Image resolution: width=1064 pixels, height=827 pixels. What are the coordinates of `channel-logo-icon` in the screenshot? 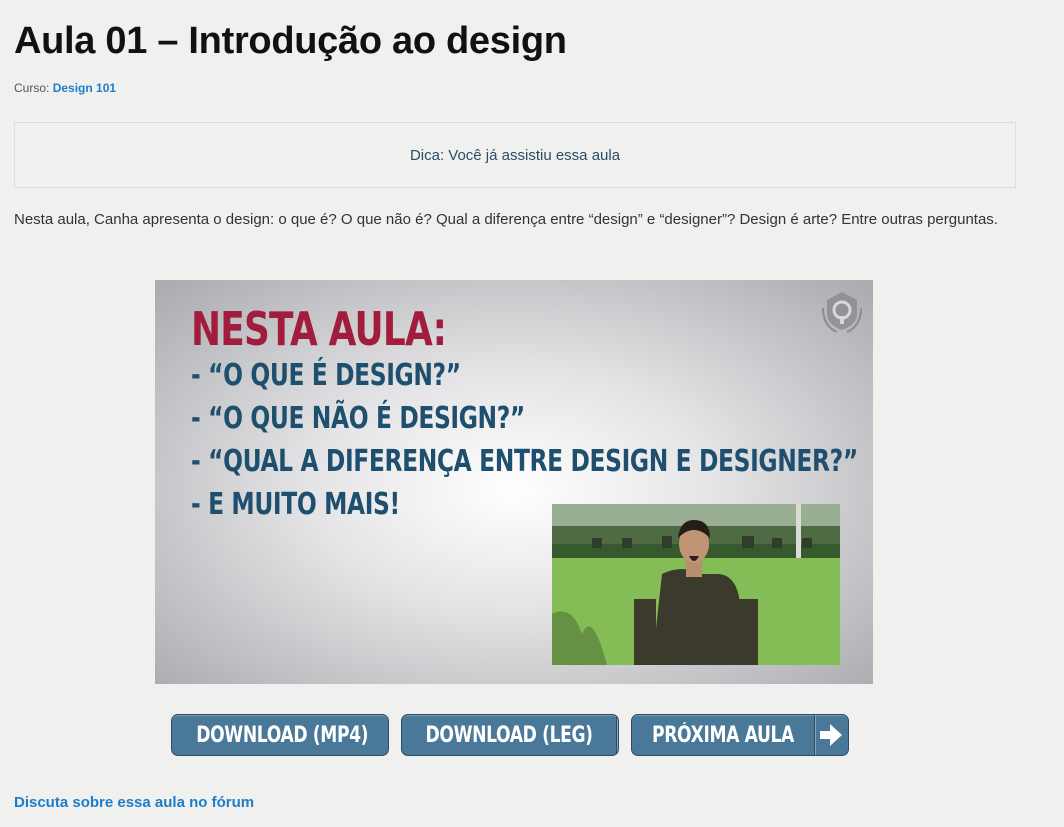 It's located at (842, 311).